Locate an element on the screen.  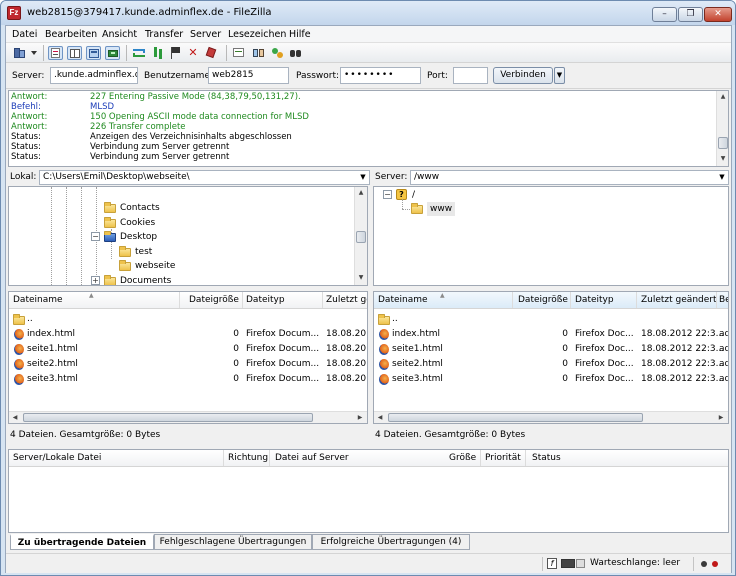
filter-status-icon: f is located at coordinates (552, 563).